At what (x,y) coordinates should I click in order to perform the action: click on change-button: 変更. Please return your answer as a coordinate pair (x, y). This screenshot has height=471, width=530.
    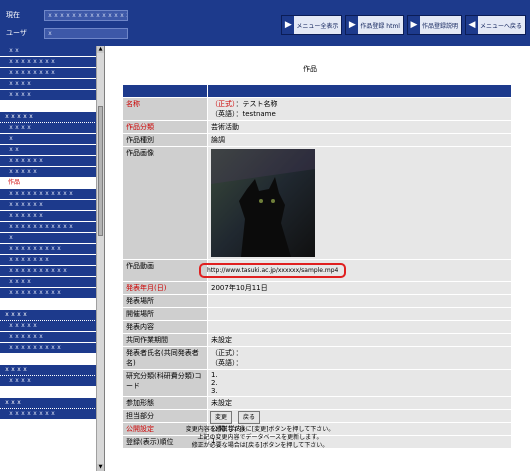
    Looking at the image, I should click on (221, 417).